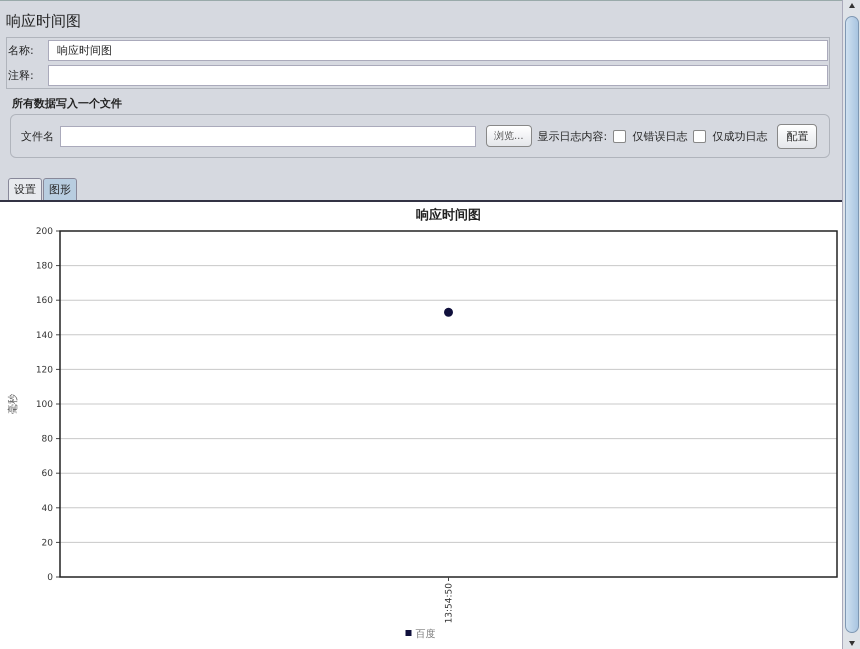 Image resolution: width=860 pixels, height=649 pixels. What do you see at coordinates (573, 136) in the screenshot?
I see `log-label: 显示日志内容:` at bounding box center [573, 136].